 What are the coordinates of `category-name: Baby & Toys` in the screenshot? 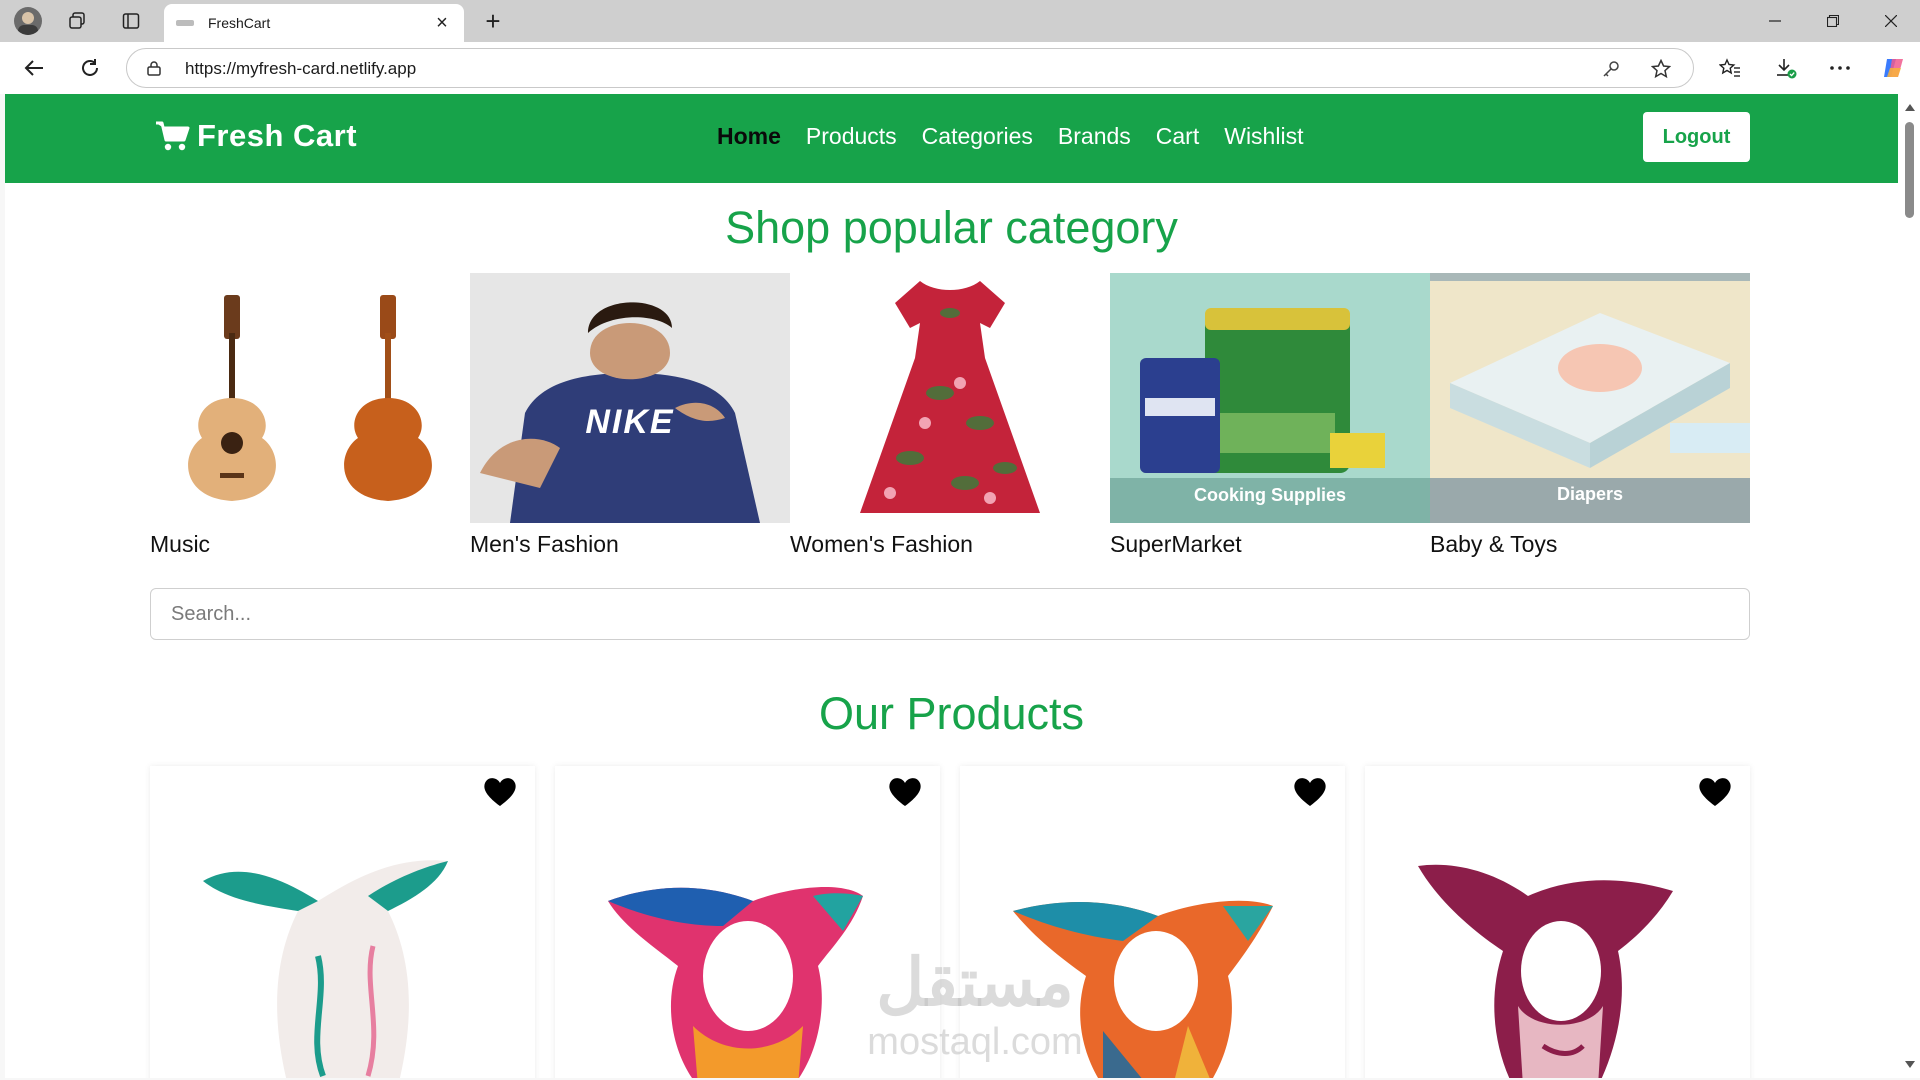 It's located at (1494, 544).